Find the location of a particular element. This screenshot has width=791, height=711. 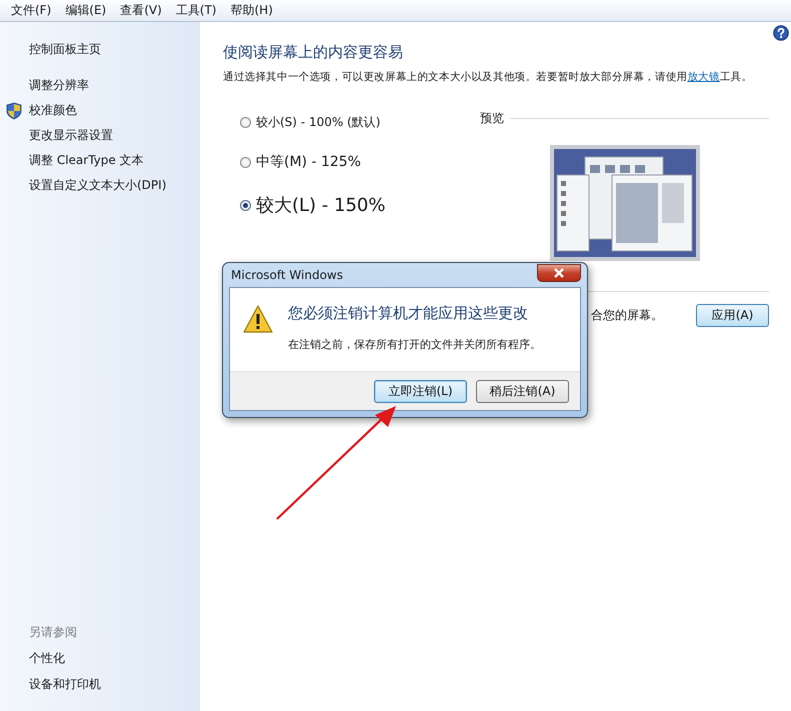

menu-item: 帮助(H) is located at coordinates (252, 10).